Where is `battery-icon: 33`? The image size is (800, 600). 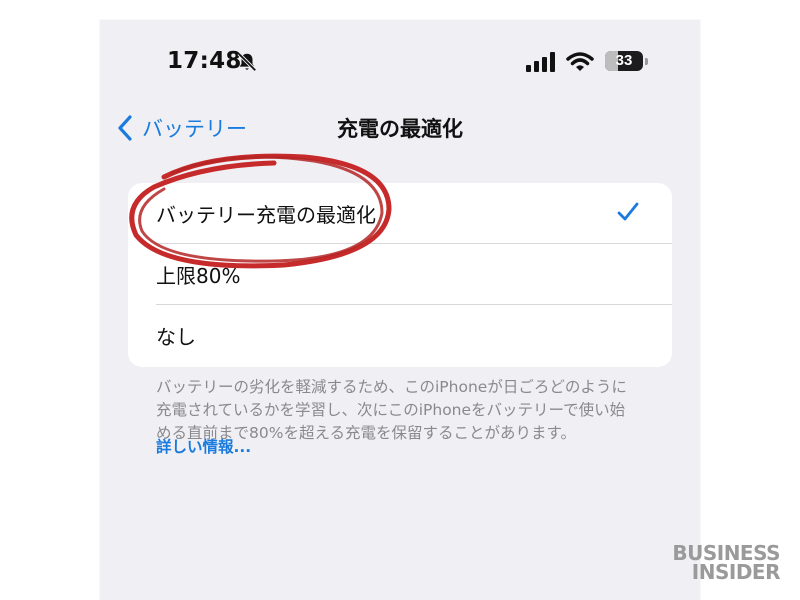
battery-icon: 33 is located at coordinates (624, 61).